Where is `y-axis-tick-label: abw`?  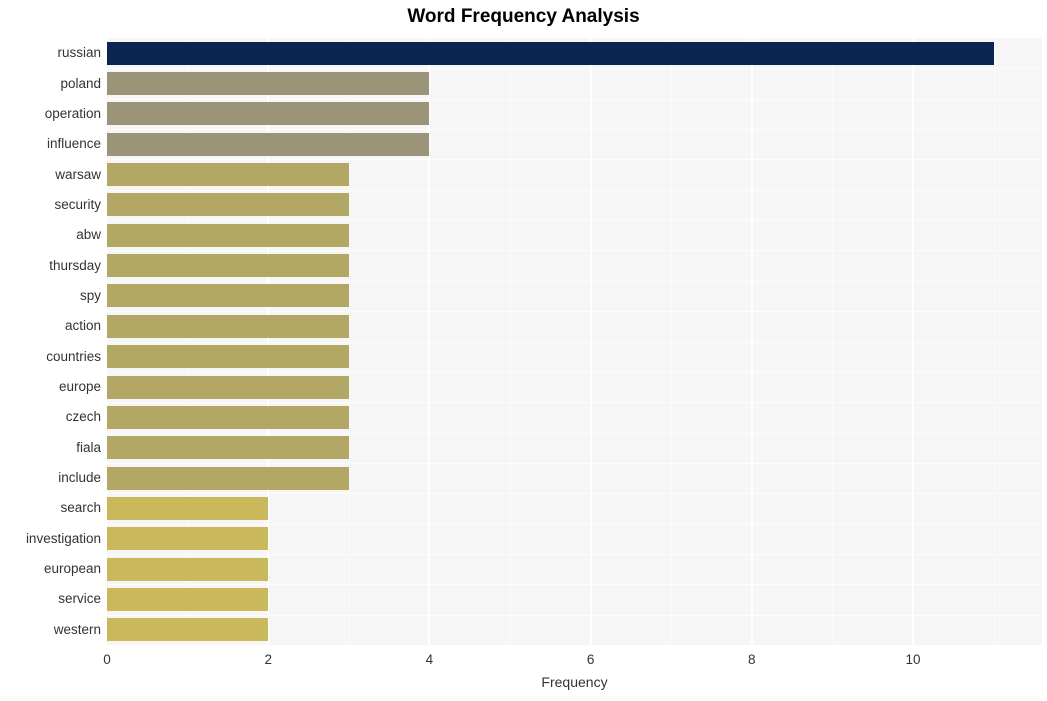 y-axis-tick-label: abw is located at coordinates (88, 235).